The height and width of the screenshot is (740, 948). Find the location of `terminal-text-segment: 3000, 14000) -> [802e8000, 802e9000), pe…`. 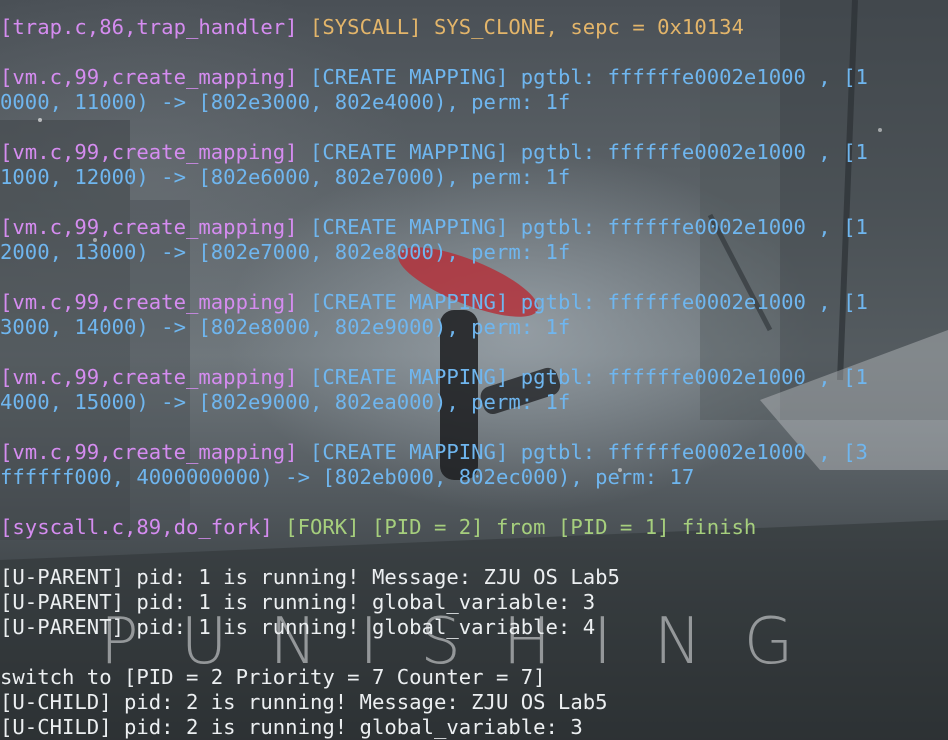

terminal-text-segment: 3000, 14000) -> [802e8000, 802e9000), pe… is located at coordinates (285, 327).